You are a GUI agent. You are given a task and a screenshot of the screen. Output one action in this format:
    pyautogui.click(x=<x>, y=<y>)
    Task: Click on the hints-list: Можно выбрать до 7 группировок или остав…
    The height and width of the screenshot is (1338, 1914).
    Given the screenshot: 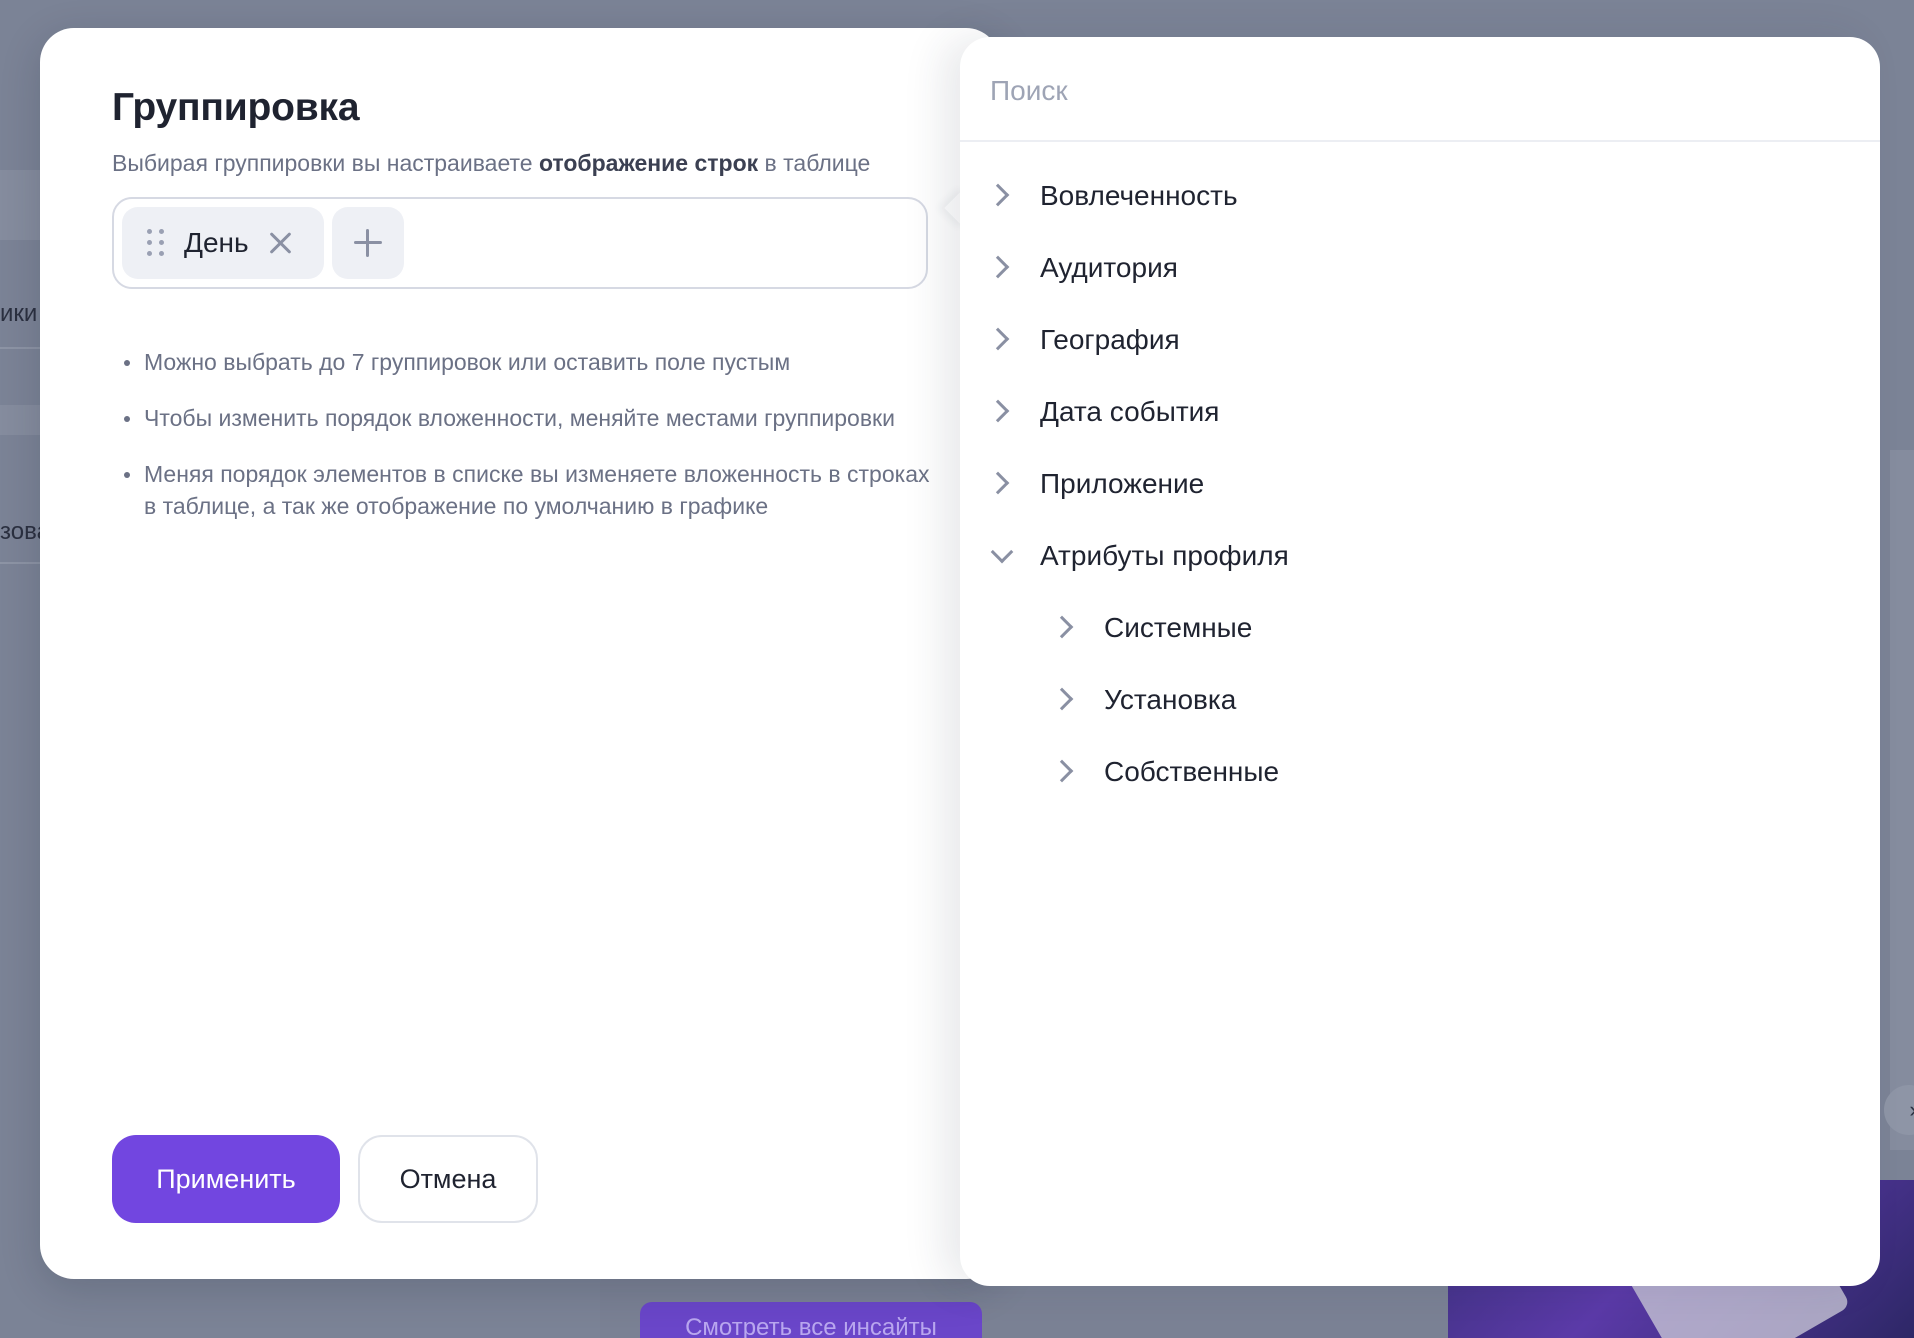 What is the action you would take?
    pyautogui.click(x=529, y=446)
    